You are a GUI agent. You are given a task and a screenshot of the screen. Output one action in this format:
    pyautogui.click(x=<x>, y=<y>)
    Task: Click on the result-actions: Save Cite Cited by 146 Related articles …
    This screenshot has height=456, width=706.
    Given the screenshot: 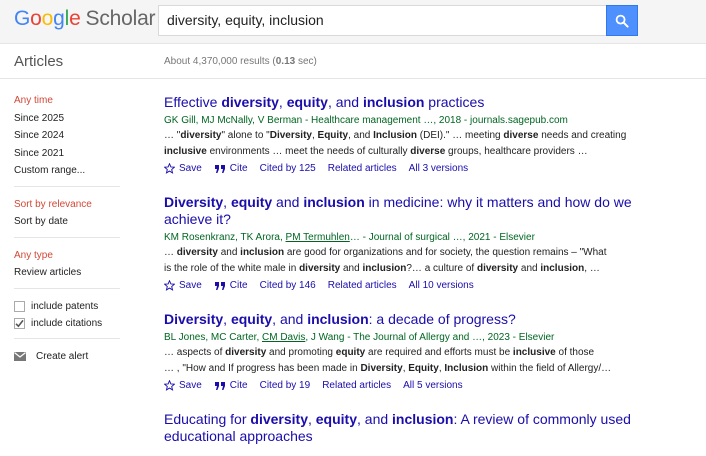 What is the action you would take?
    pyautogui.click(x=406, y=285)
    